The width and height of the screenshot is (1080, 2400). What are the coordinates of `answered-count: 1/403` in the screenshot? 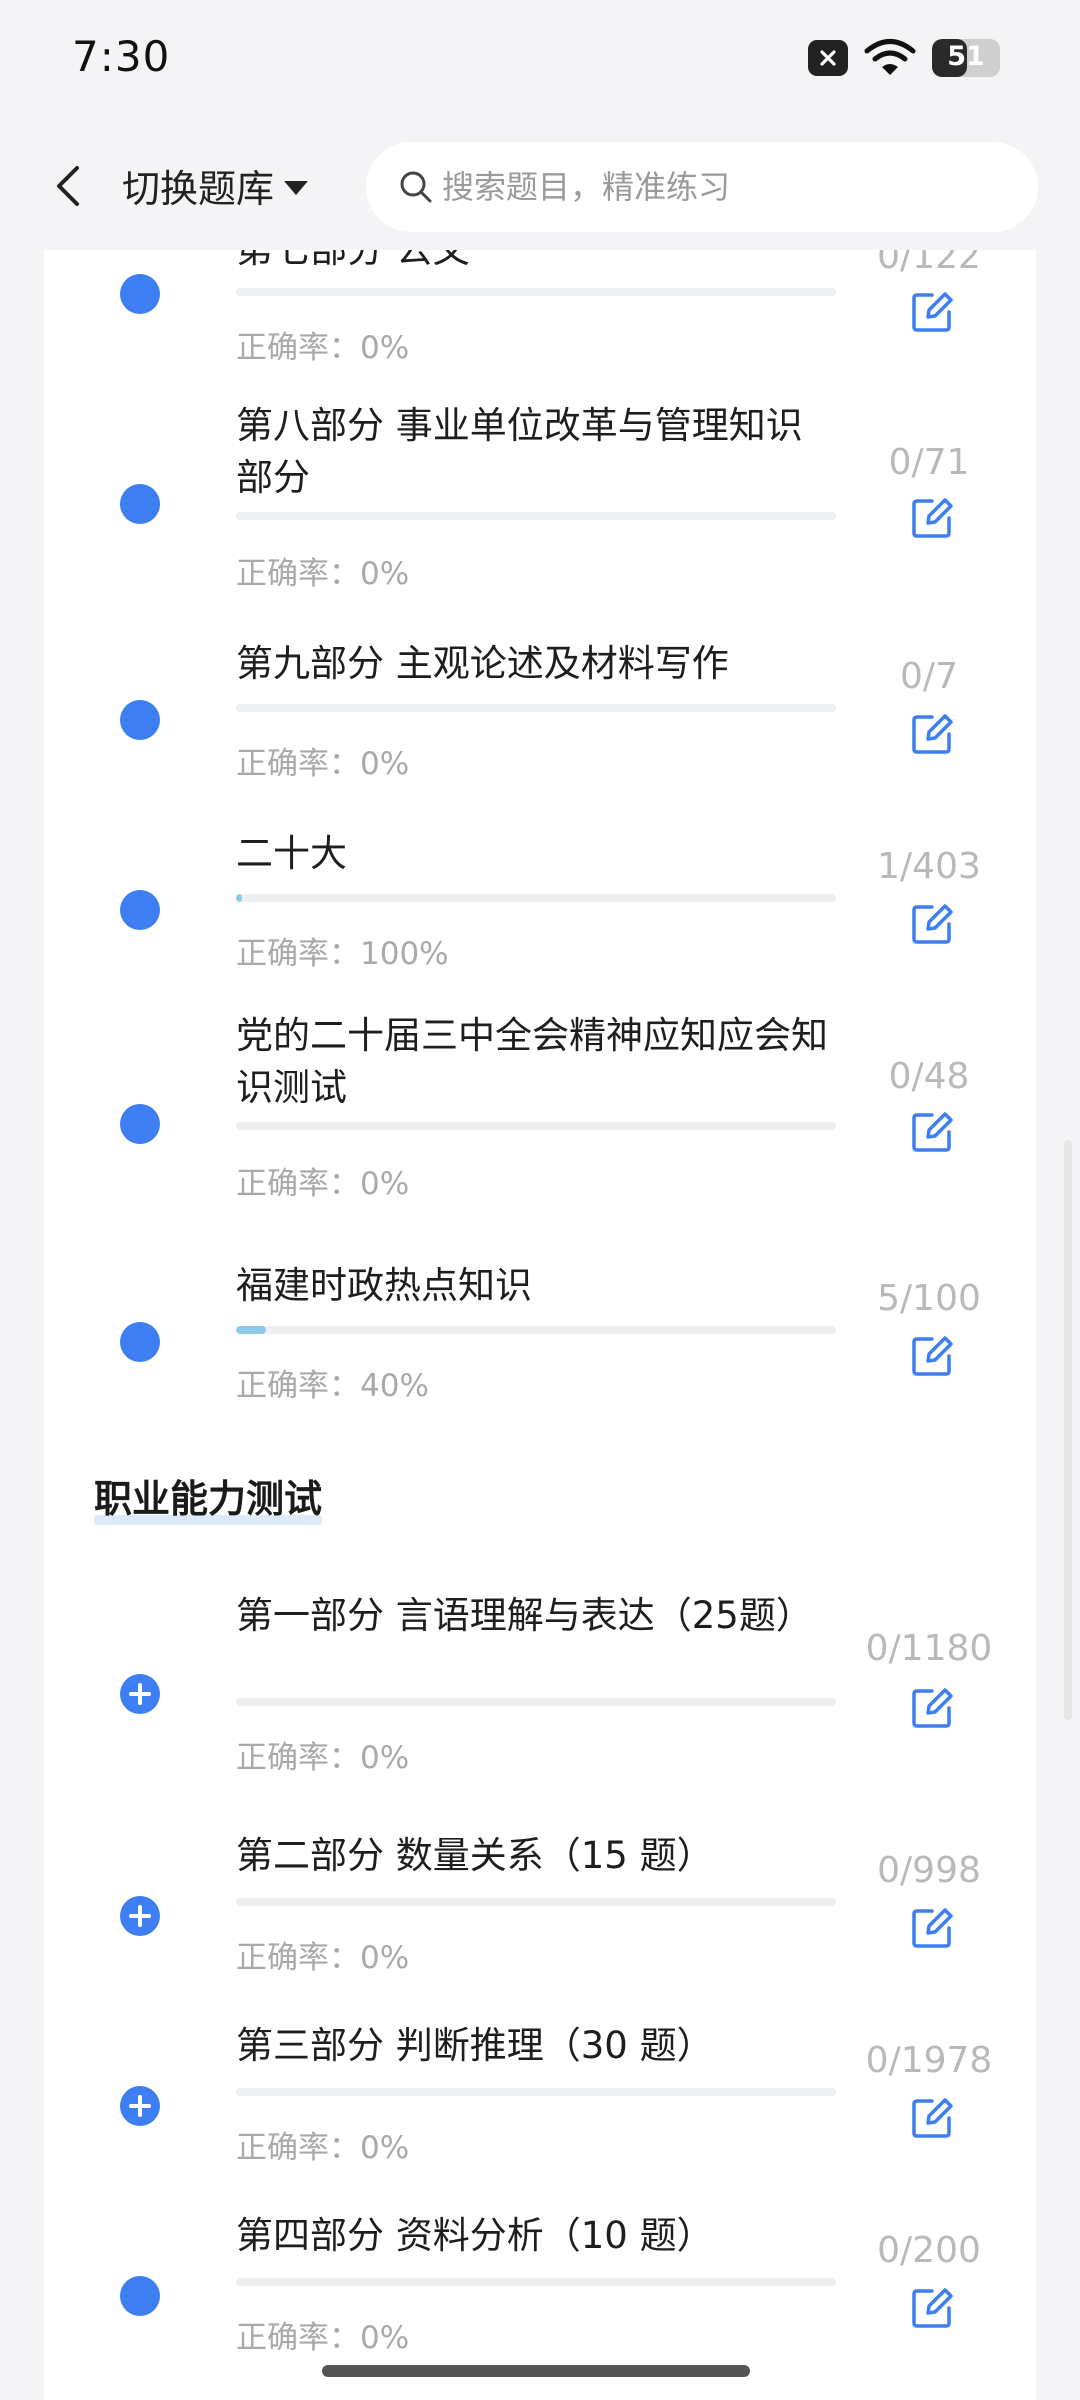 It's located at (929, 866).